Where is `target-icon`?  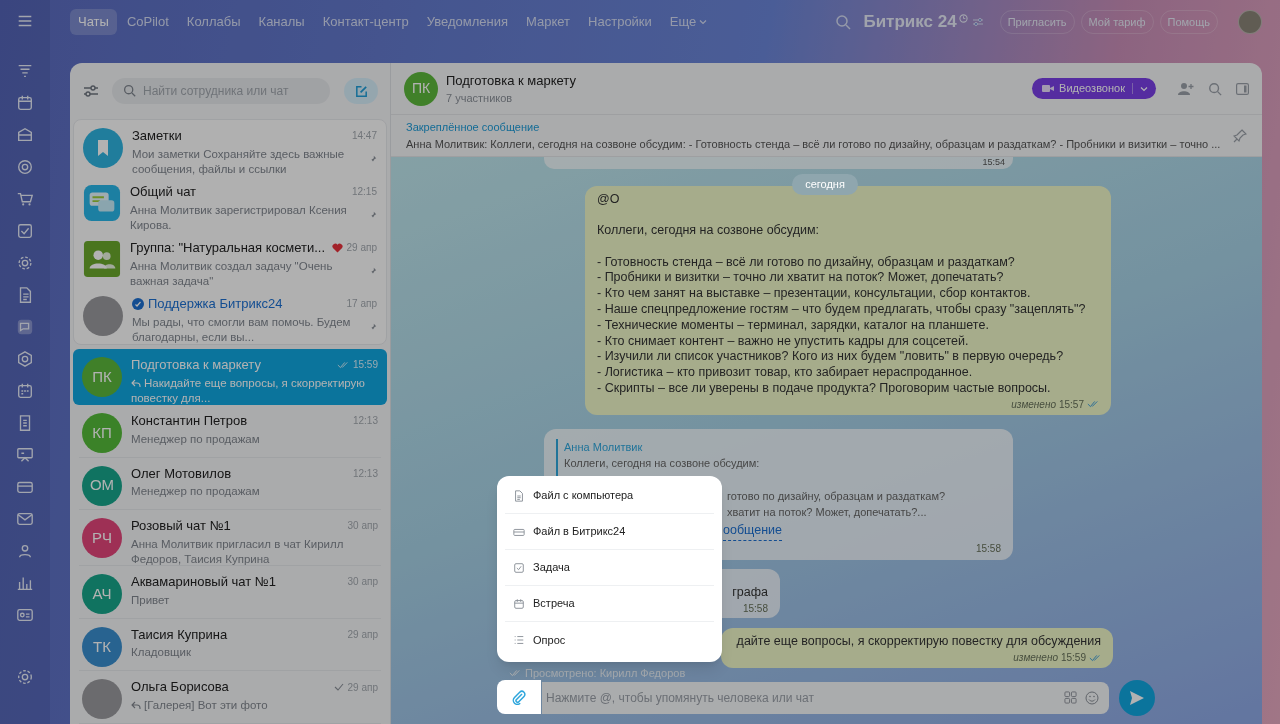
target-icon is located at coordinates (25, 167).